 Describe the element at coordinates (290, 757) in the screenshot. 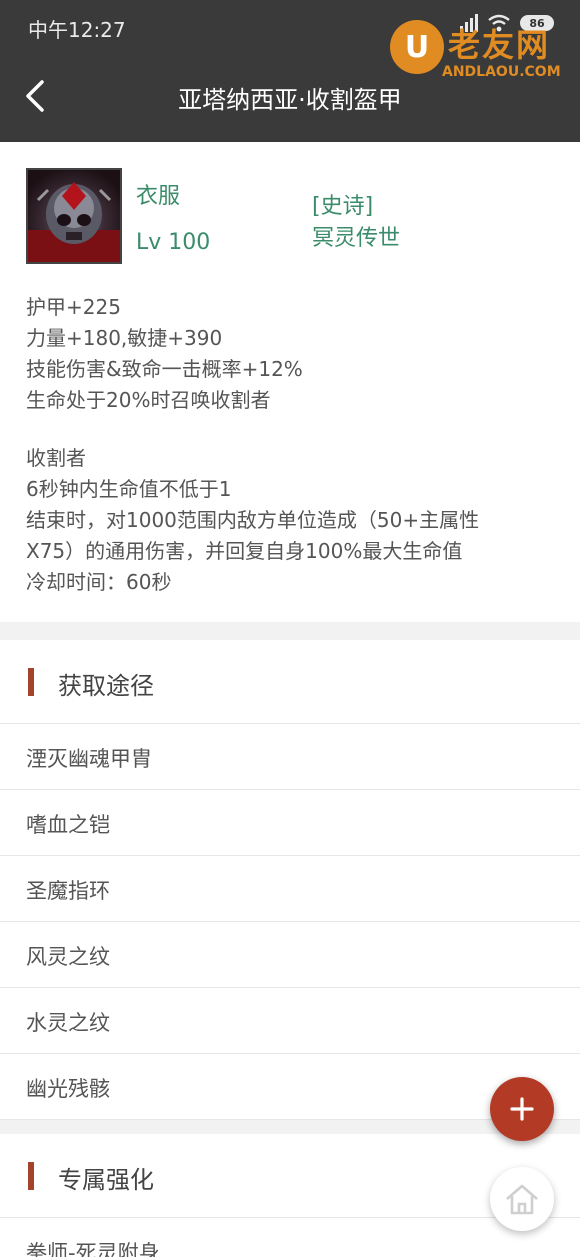

I see `list-item: 湮灭幽魂甲胄` at that location.